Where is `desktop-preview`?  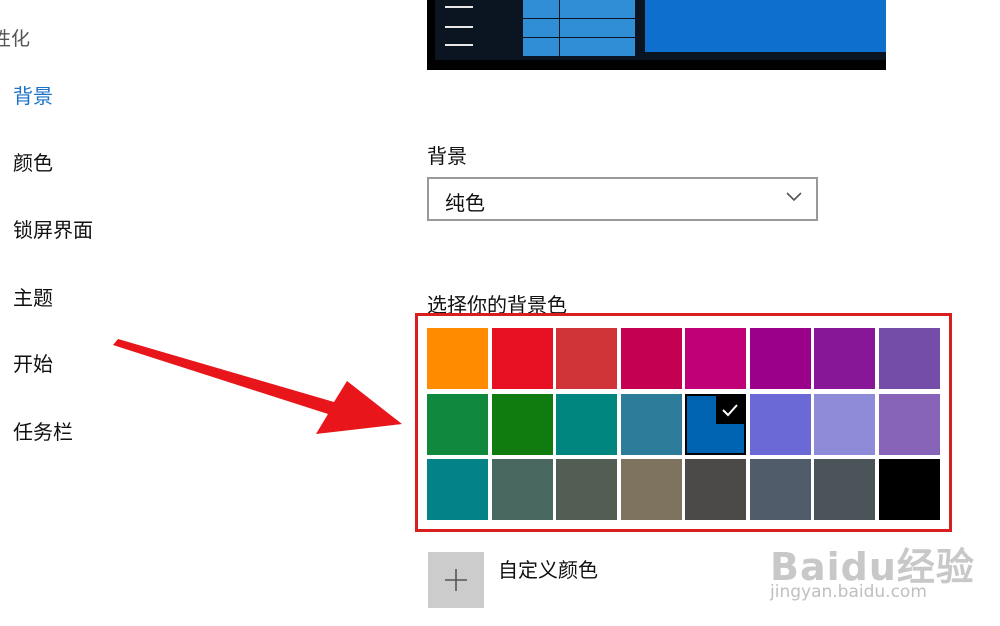 desktop-preview is located at coordinates (656, 35).